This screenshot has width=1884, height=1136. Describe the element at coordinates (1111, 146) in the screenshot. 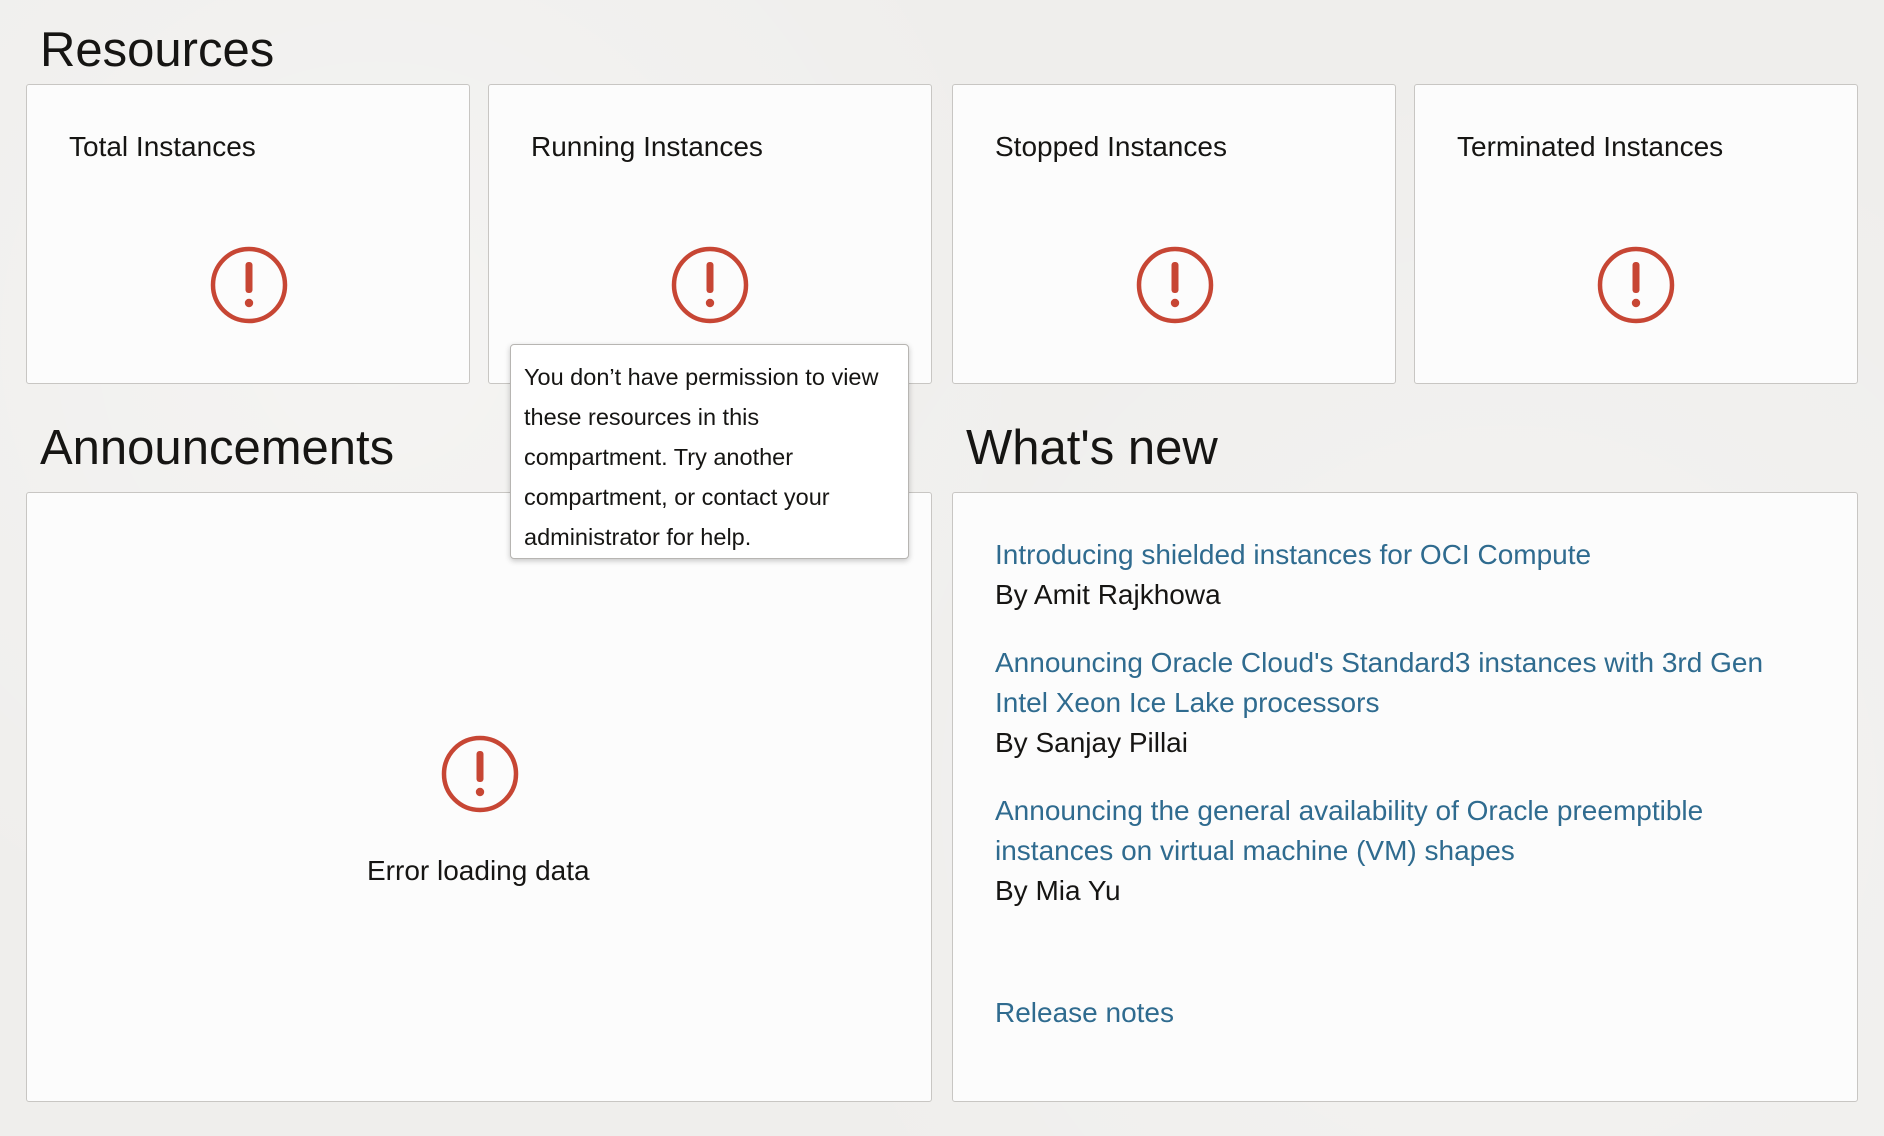

I see `card-title: Stopped Instances` at that location.